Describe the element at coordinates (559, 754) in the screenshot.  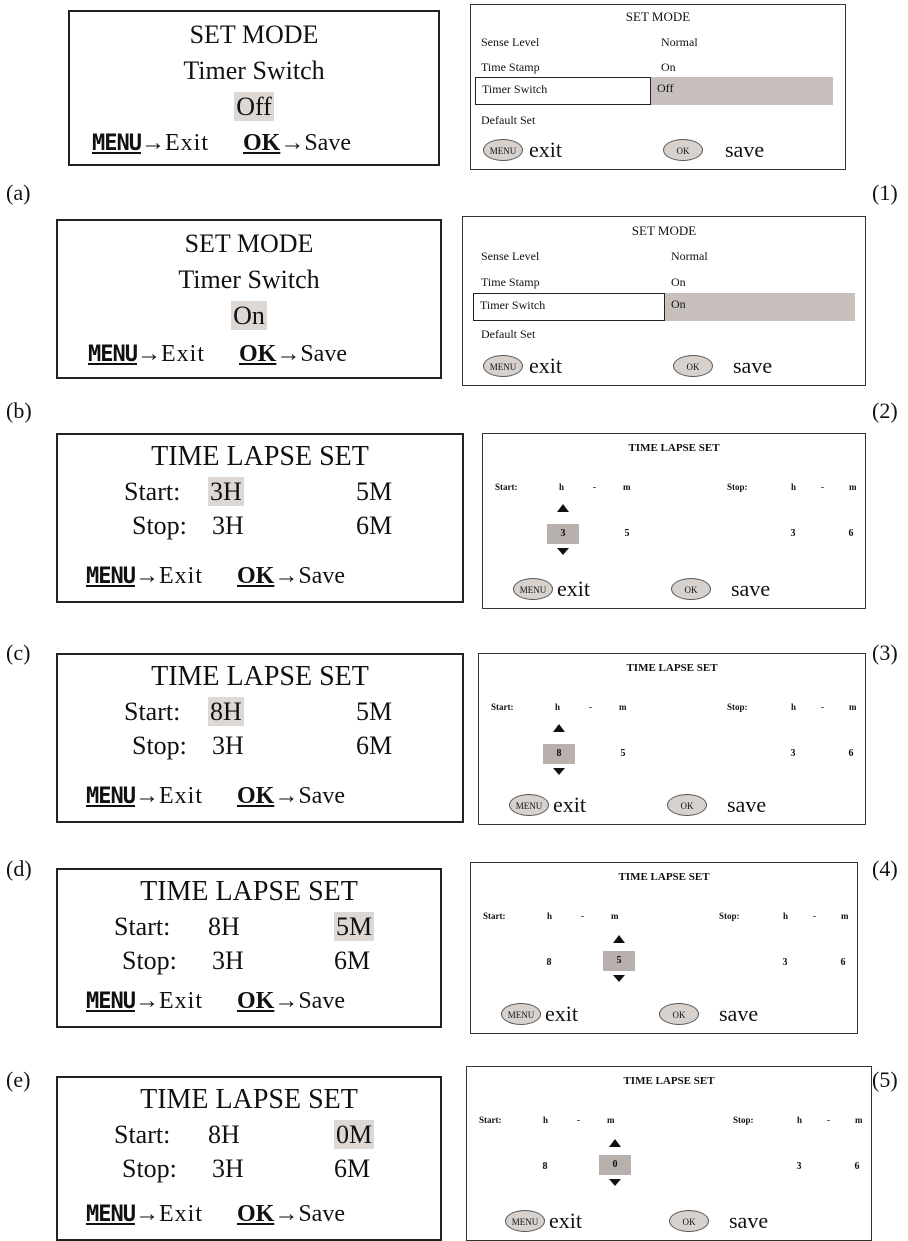
I see `selected-field: 8` at that location.